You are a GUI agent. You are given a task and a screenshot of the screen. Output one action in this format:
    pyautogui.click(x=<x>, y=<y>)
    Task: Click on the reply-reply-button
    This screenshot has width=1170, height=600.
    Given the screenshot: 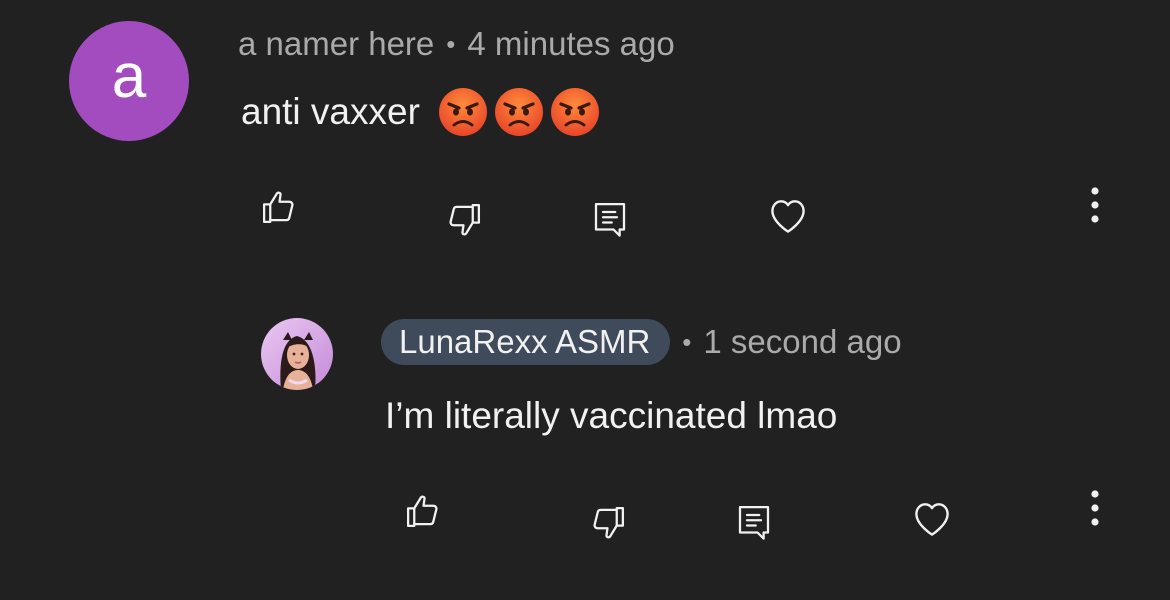 What is the action you would take?
    pyautogui.click(x=754, y=522)
    